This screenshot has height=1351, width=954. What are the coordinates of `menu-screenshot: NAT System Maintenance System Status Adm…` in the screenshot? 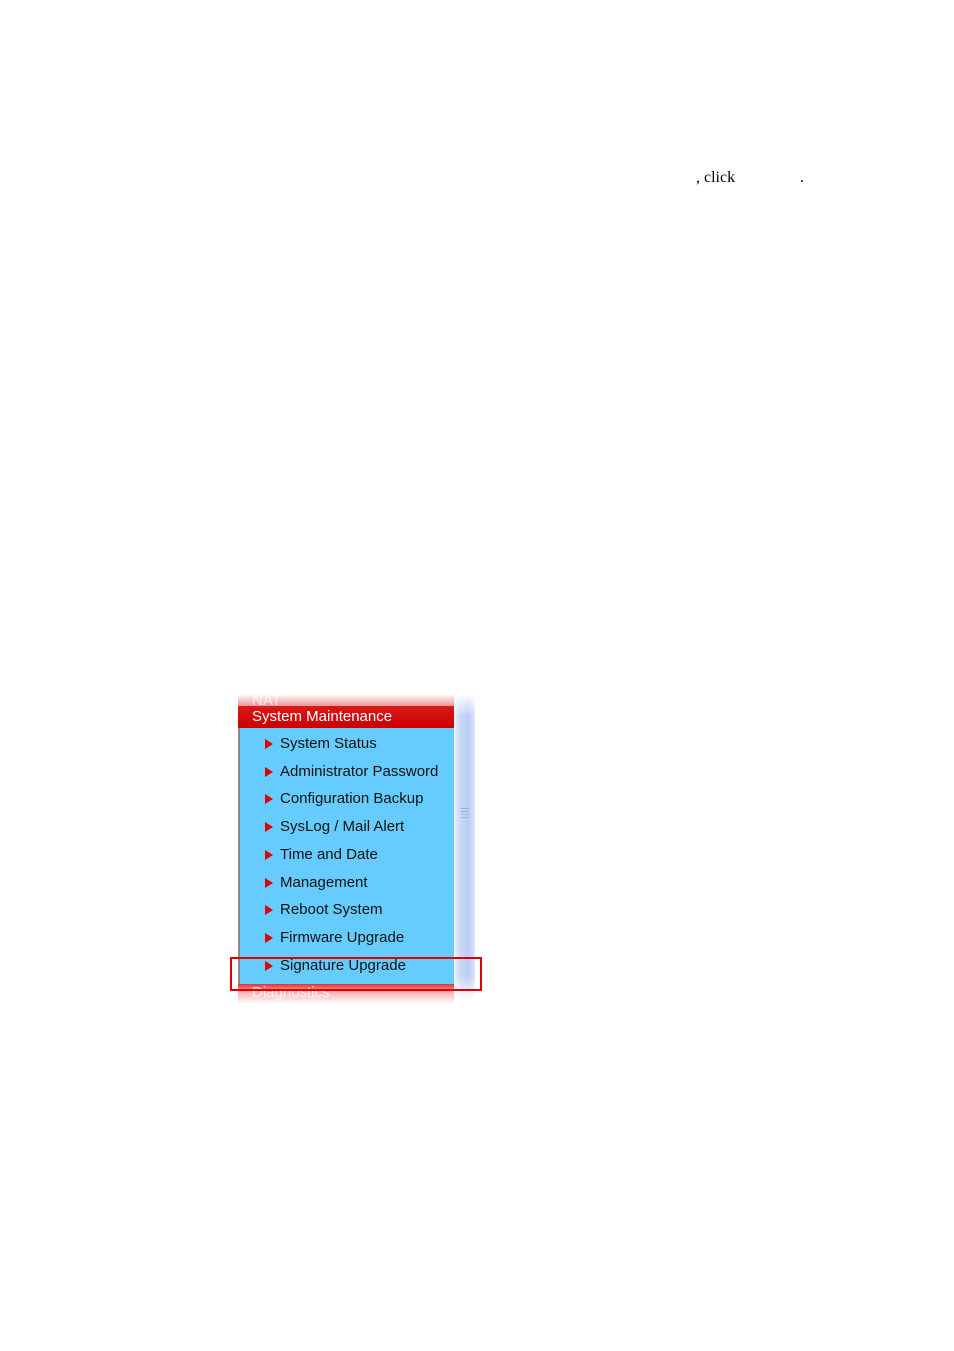 It's located at (357, 849).